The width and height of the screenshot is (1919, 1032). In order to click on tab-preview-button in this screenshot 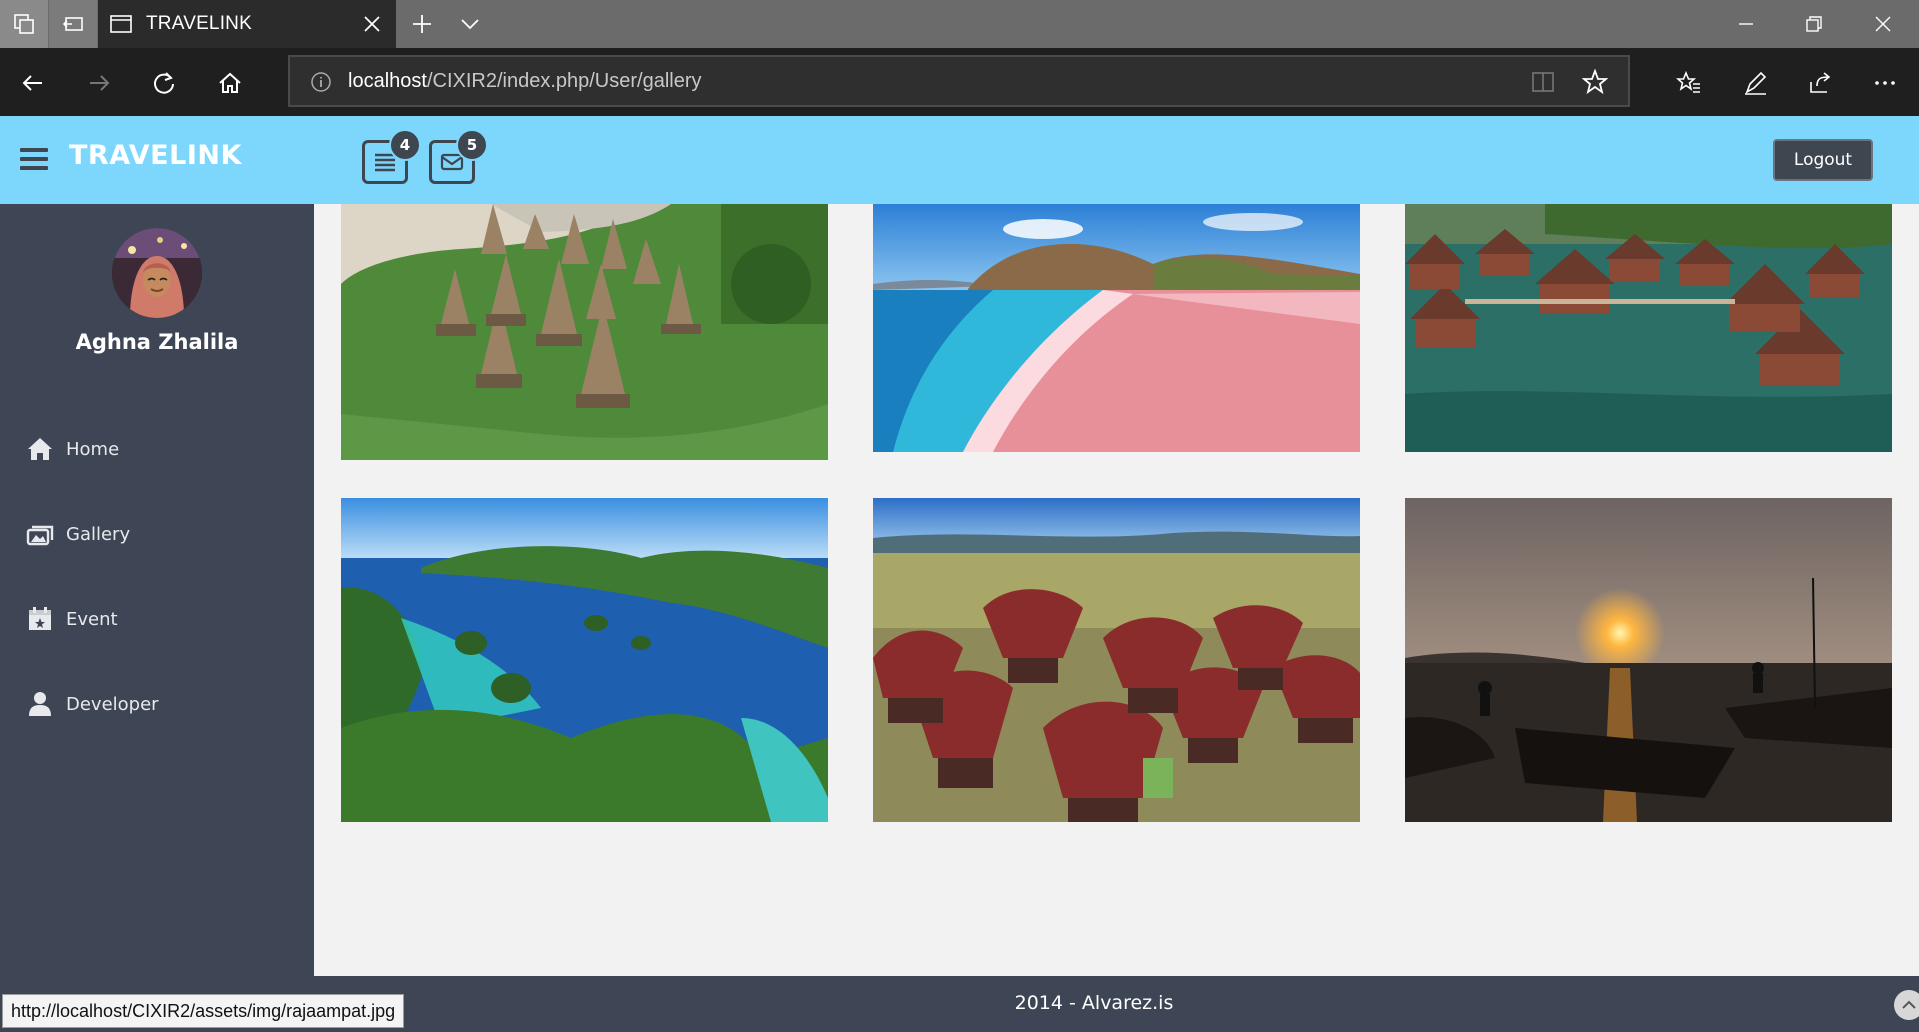, I will do `click(24, 24)`.